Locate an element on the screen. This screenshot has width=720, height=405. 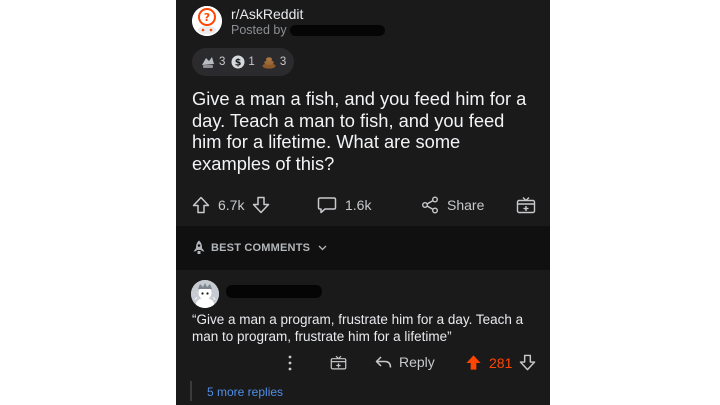
comment-sort-bar: BEST COMMENTS is located at coordinates (363, 248).